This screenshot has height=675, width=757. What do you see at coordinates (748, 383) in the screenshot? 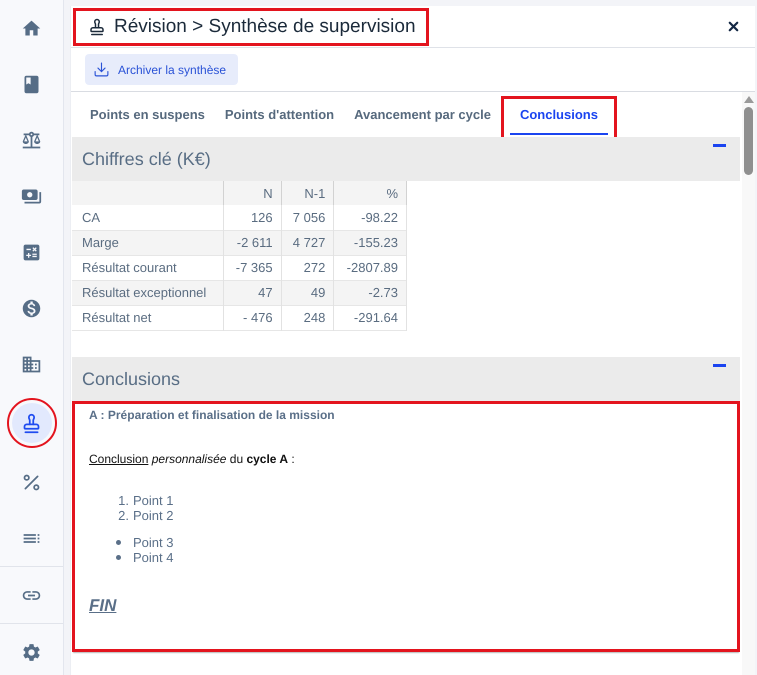
I see `scrollbar` at bounding box center [748, 383].